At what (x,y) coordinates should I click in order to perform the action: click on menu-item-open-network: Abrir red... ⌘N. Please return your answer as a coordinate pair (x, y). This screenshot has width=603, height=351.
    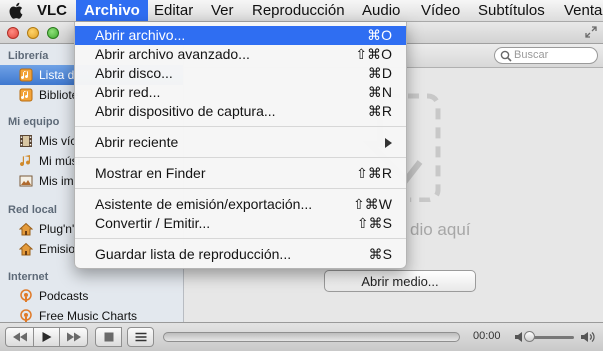
    Looking at the image, I should click on (240, 92).